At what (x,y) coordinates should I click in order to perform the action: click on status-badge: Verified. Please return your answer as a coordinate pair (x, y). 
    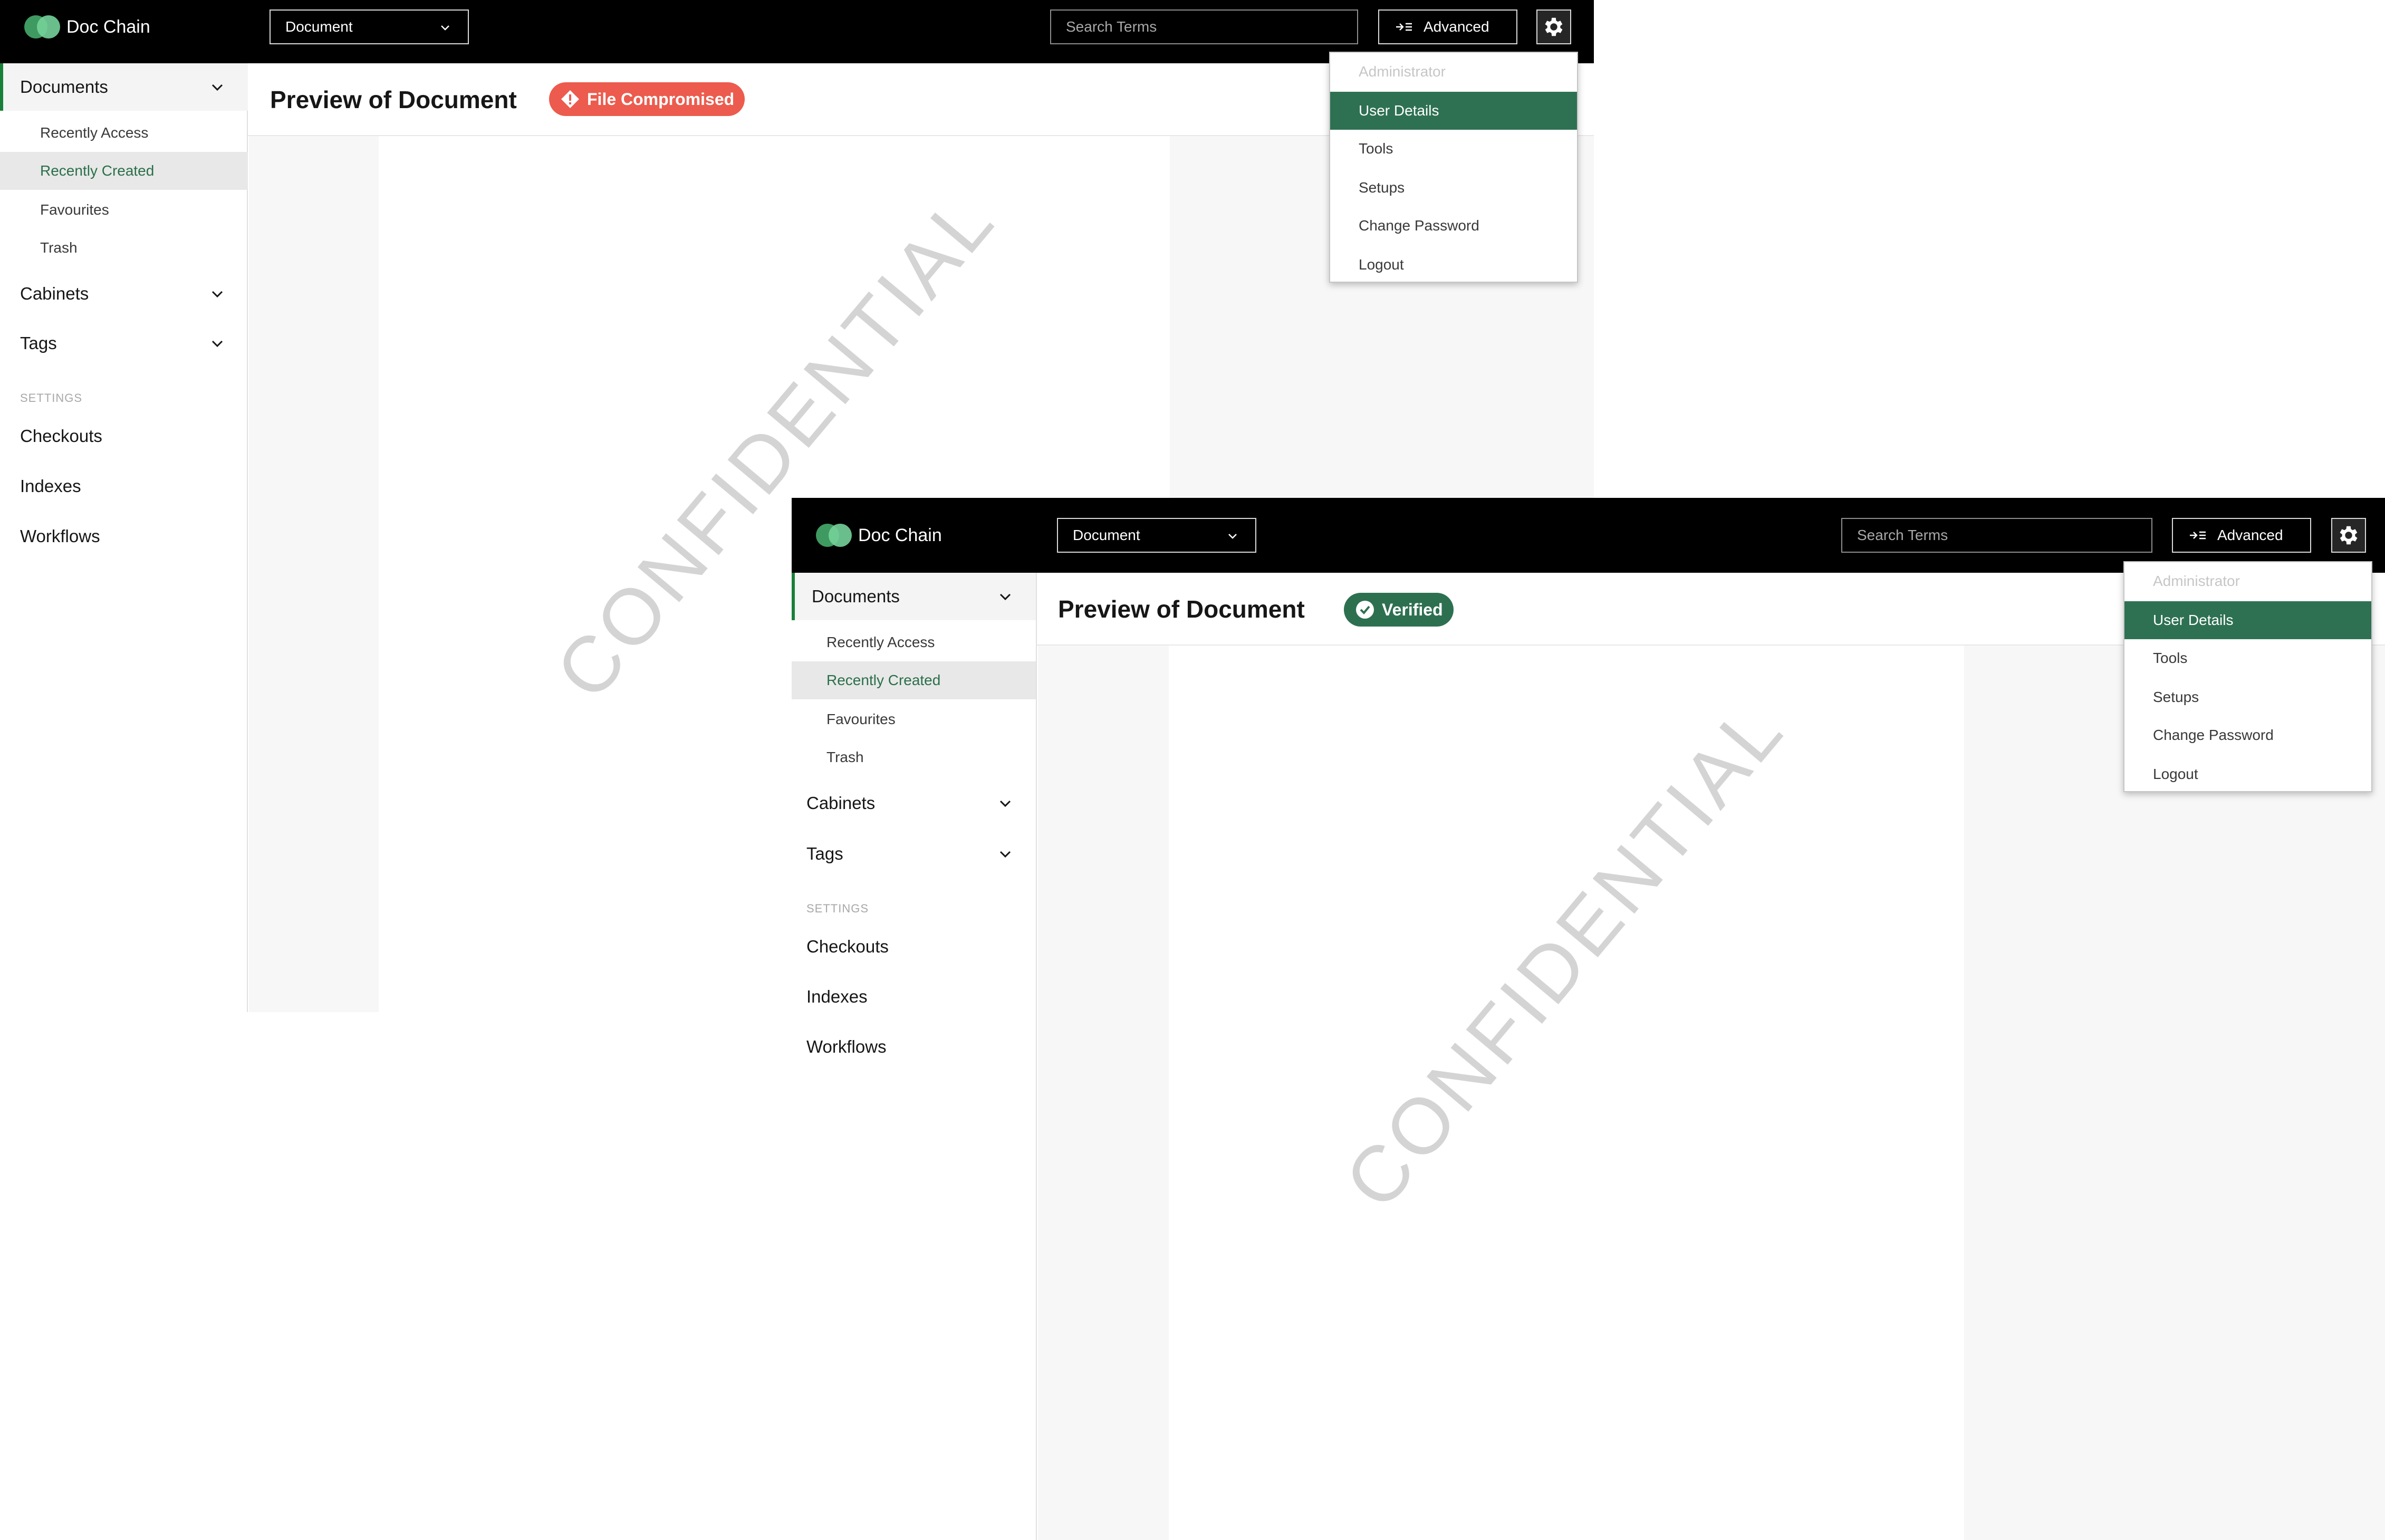
    Looking at the image, I should click on (1399, 610).